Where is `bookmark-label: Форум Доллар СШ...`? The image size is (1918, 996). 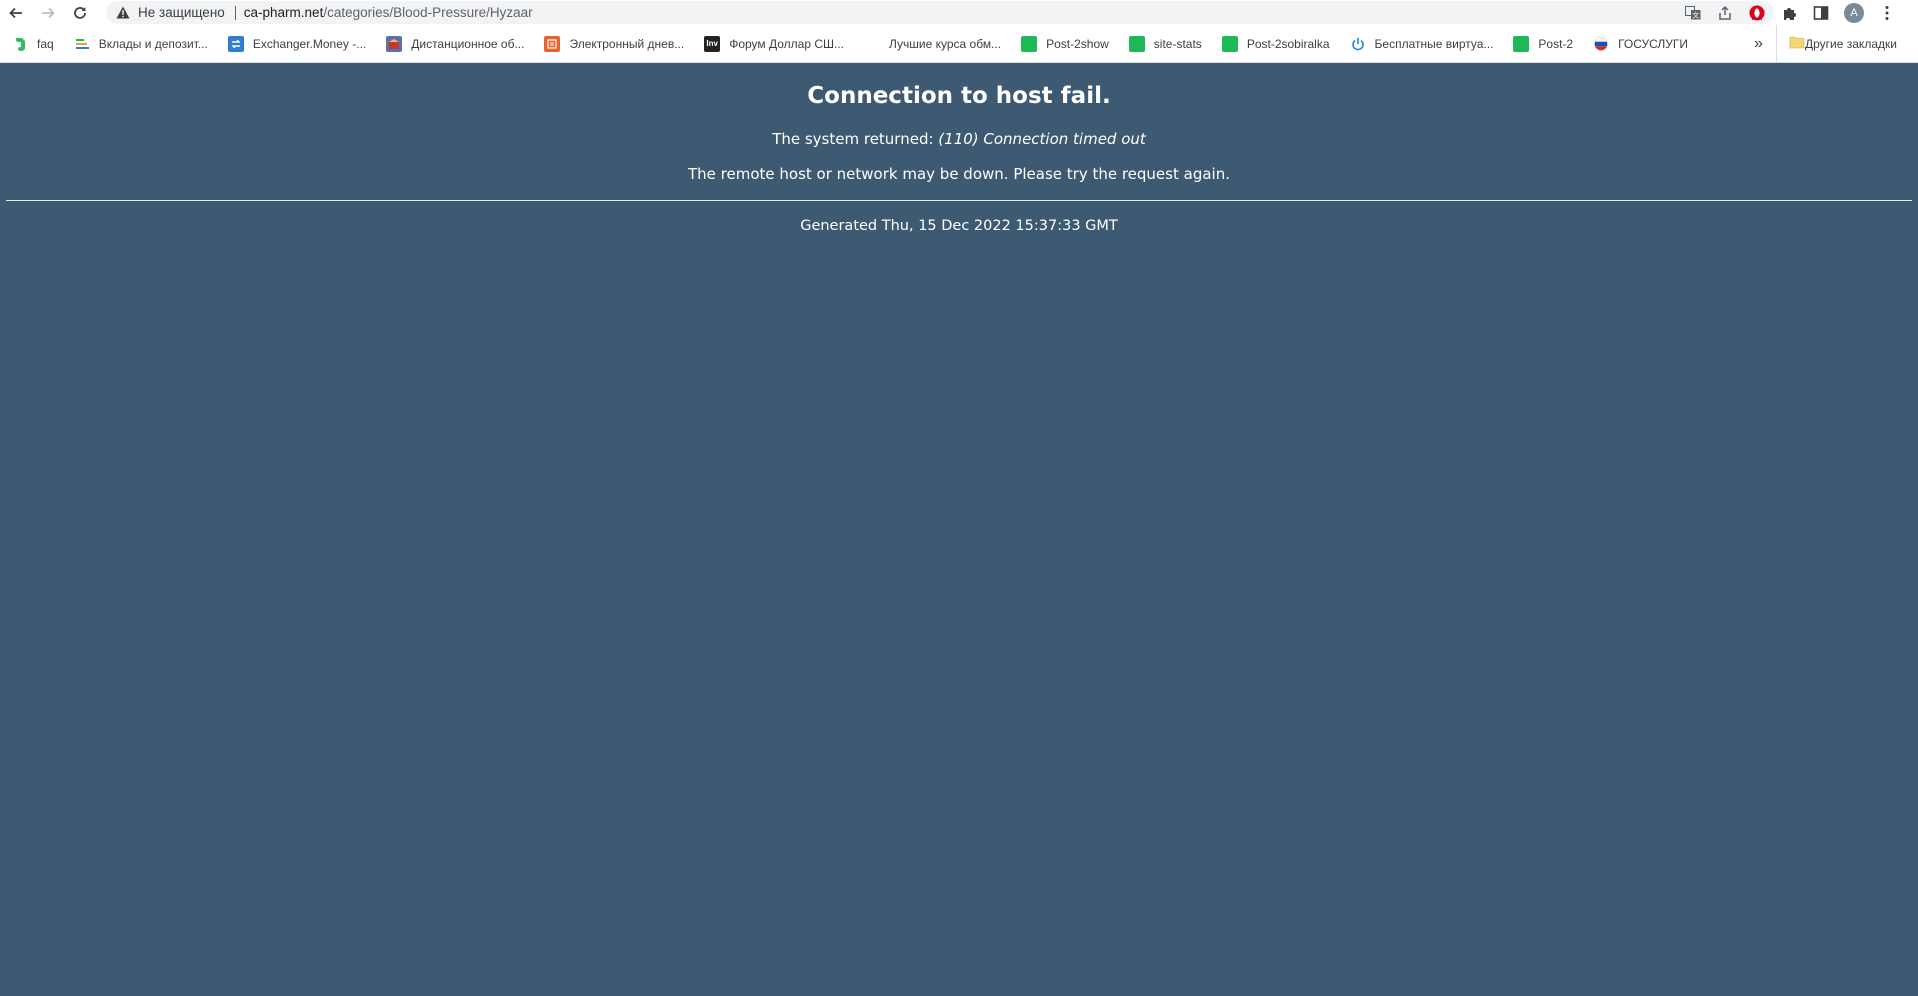 bookmark-label: Форум Доллар СШ... is located at coordinates (787, 43).